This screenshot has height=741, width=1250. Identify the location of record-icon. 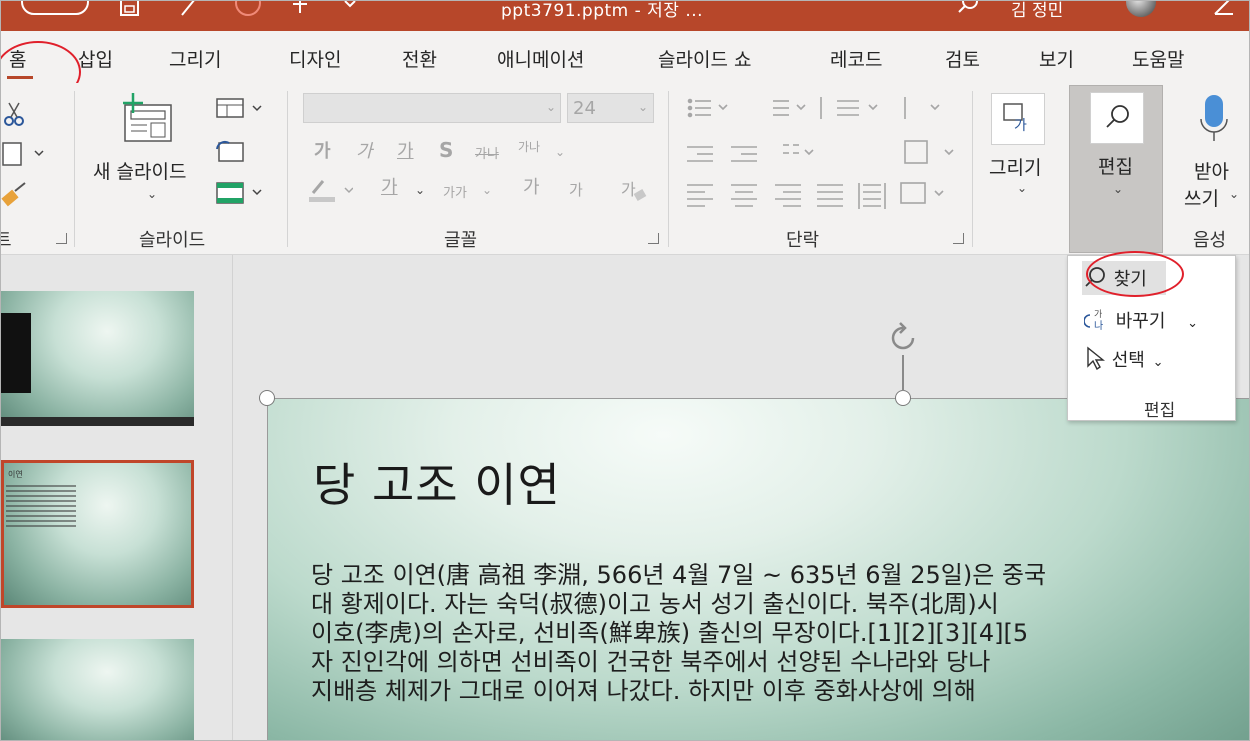
(248, 9).